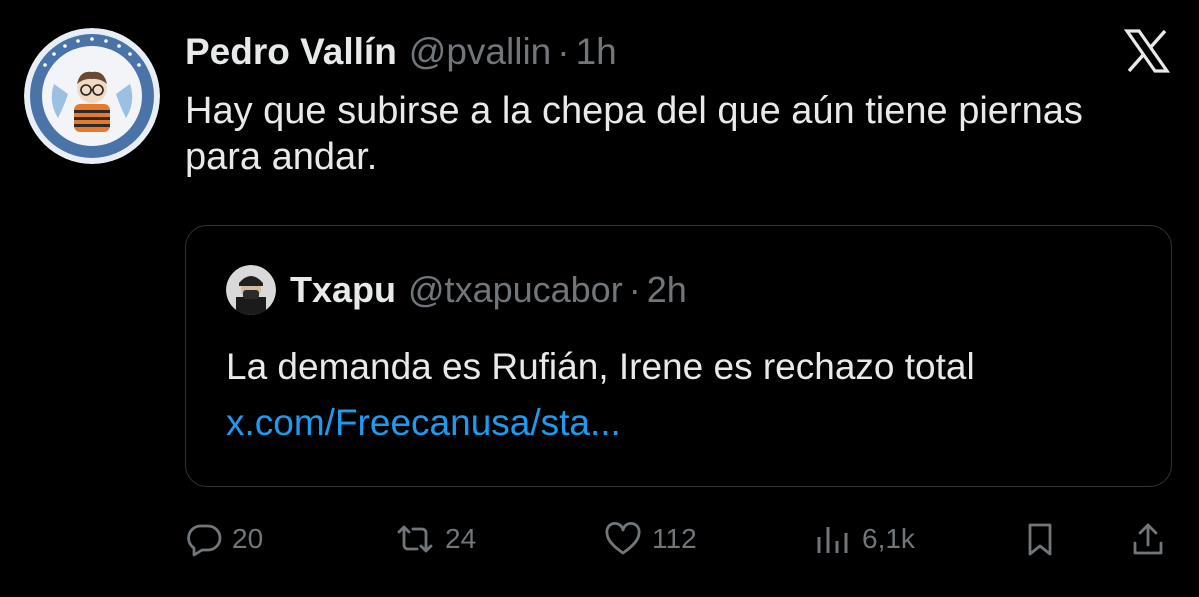 The width and height of the screenshot is (1199, 597). Describe the element at coordinates (204, 540) in the screenshot. I see `reply-icon` at that location.